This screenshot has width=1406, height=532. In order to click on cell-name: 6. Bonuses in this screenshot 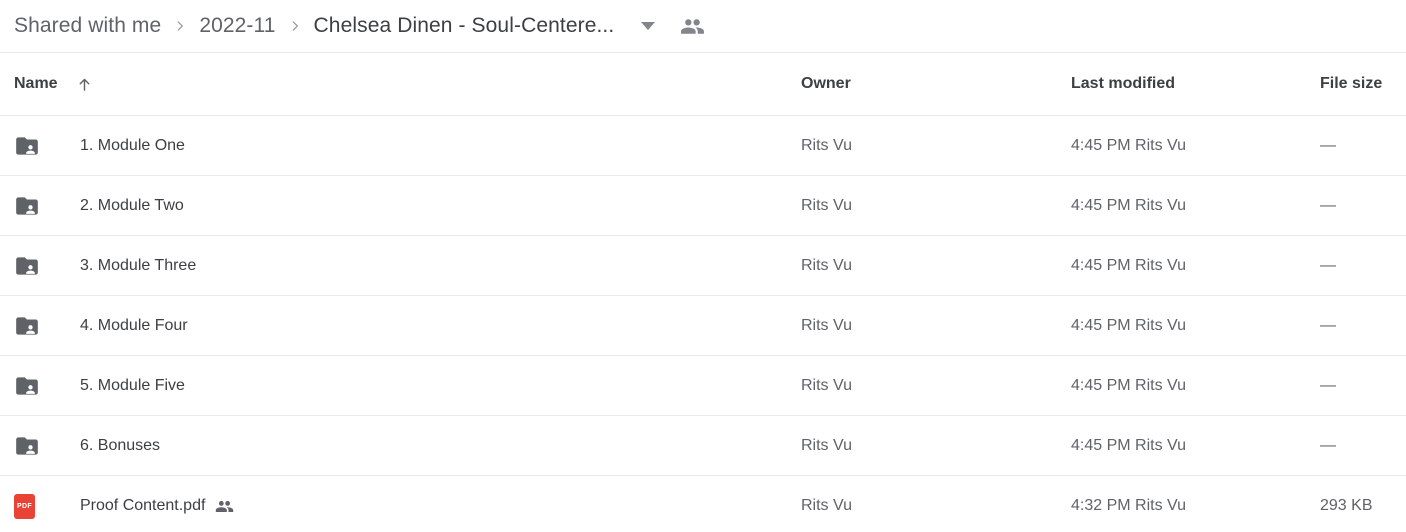, I will do `click(87, 446)`.